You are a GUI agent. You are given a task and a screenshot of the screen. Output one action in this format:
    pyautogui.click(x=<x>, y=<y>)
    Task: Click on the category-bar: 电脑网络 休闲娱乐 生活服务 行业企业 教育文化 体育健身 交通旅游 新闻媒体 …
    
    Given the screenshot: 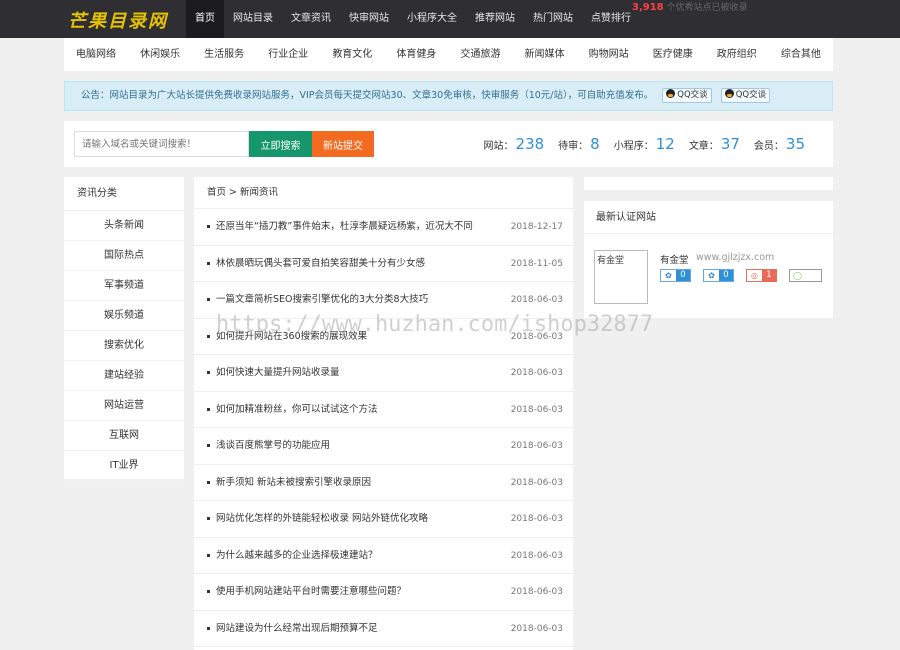 What is the action you would take?
    pyautogui.click(x=448, y=54)
    